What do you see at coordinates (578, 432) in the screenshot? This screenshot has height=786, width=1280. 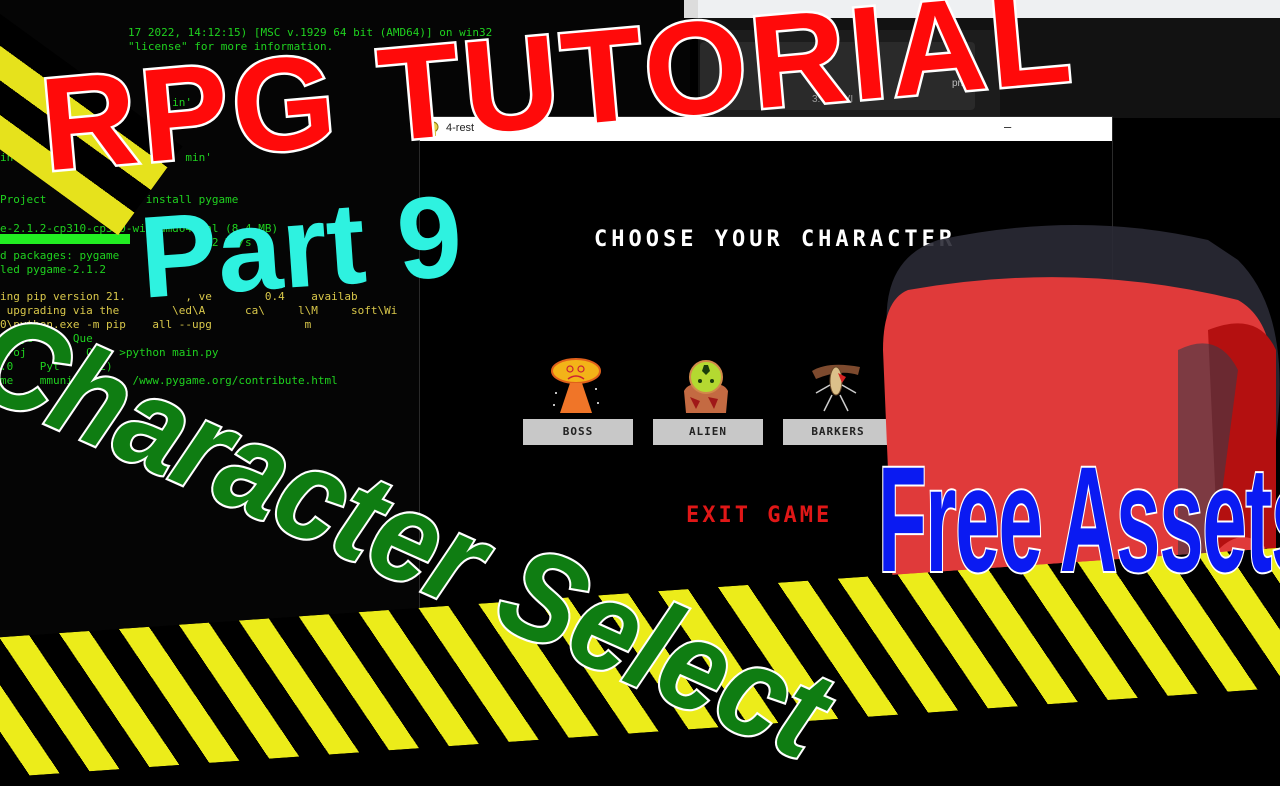 I see `character-button-boss: BOSS` at bounding box center [578, 432].